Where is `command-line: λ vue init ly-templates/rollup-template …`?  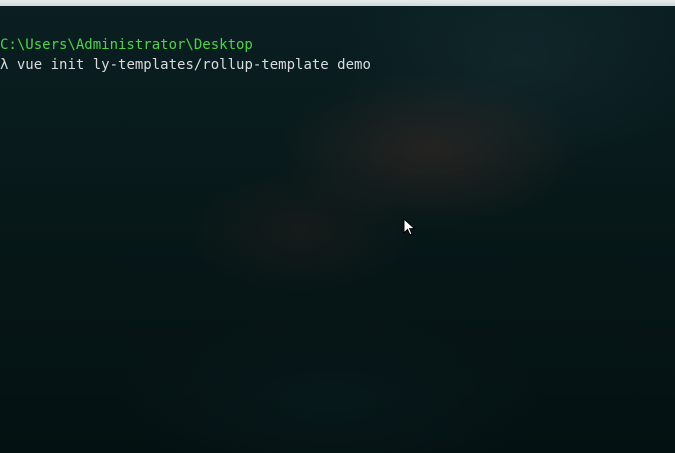 command-line: λ vue init ly-templates/rollup-template … is located at coordinates (185, 65).